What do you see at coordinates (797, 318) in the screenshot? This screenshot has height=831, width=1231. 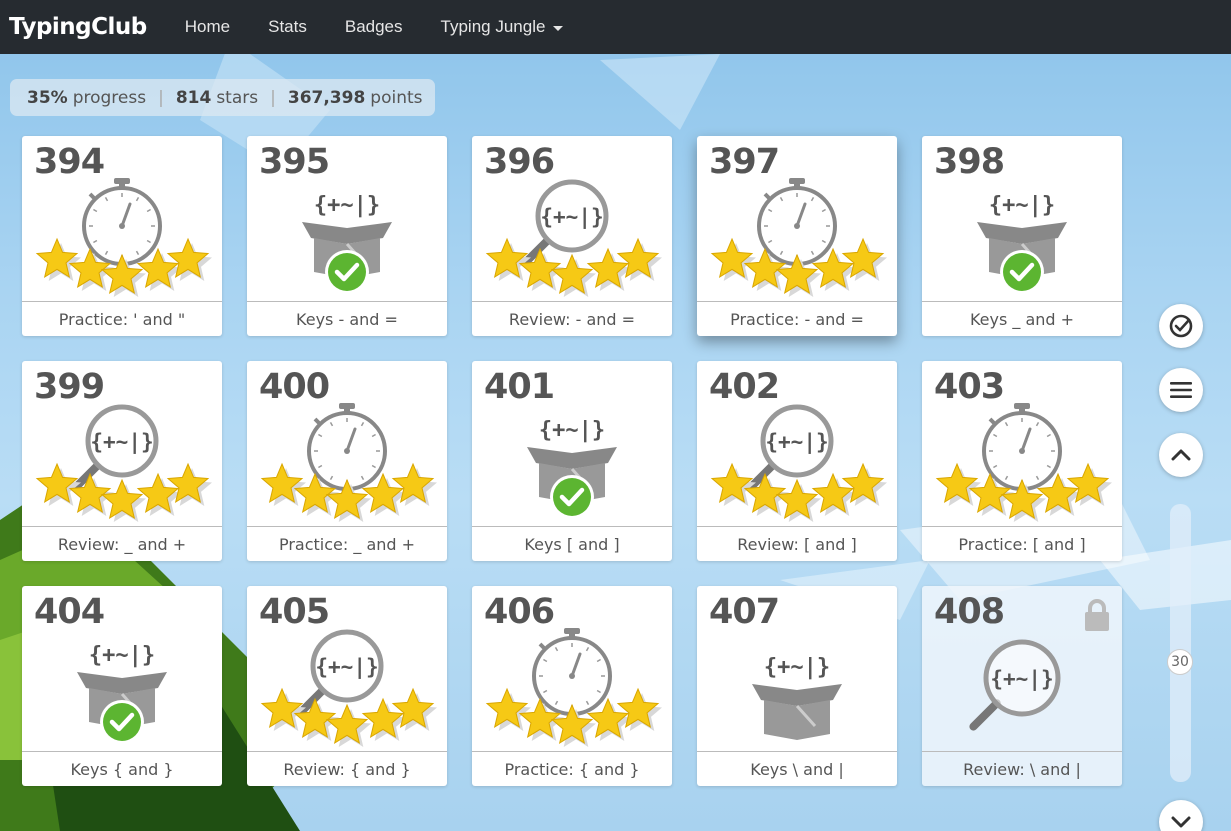 I see `lesson-label: Practice: - and =` at bounding box center [797, 318].